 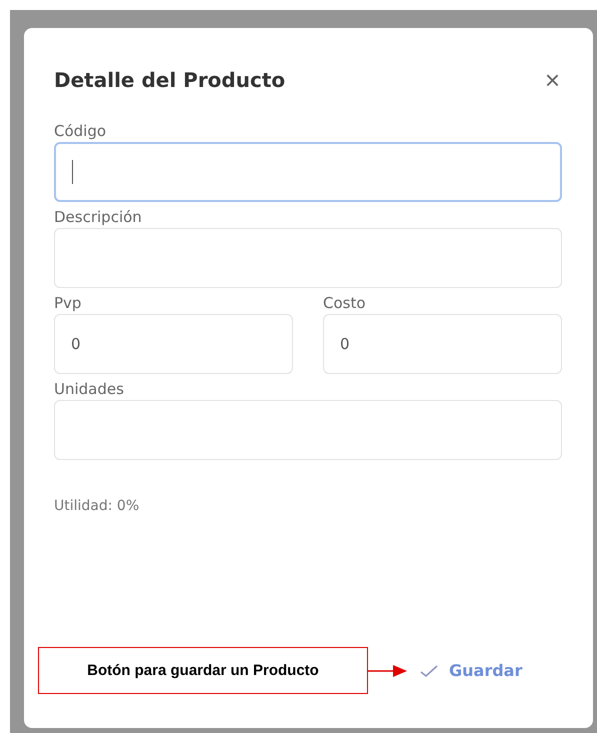 I want to click on field-label: Descripción, so click(x=98, y=217).